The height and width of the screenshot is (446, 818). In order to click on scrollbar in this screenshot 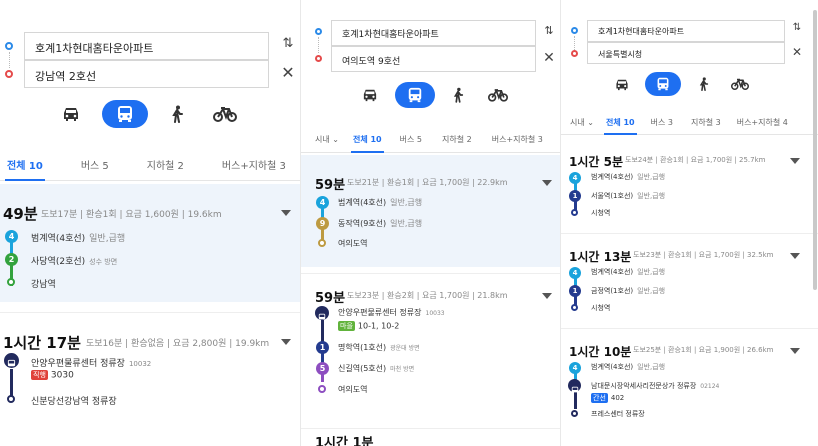, I will do `click(815, 150)`.